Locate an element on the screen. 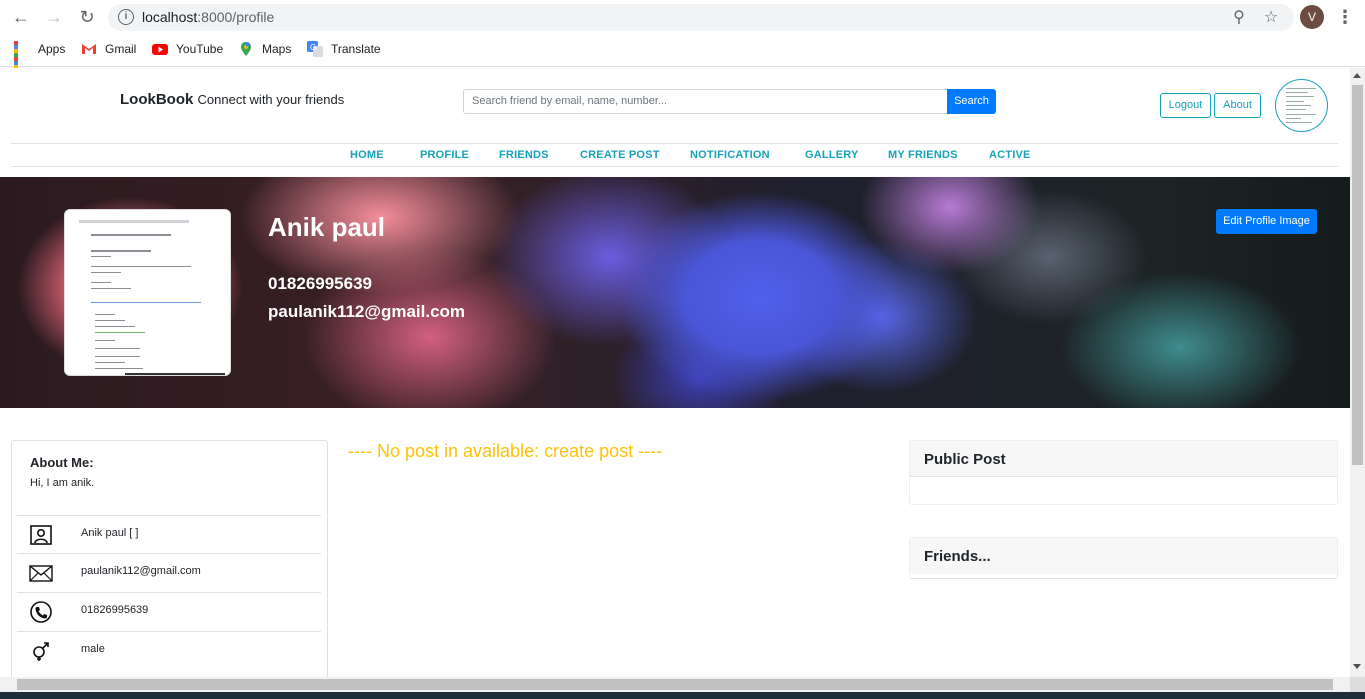 The height and width of the screenshot is (699, 1365). about-button: About is located at coordinates (1237, 105).